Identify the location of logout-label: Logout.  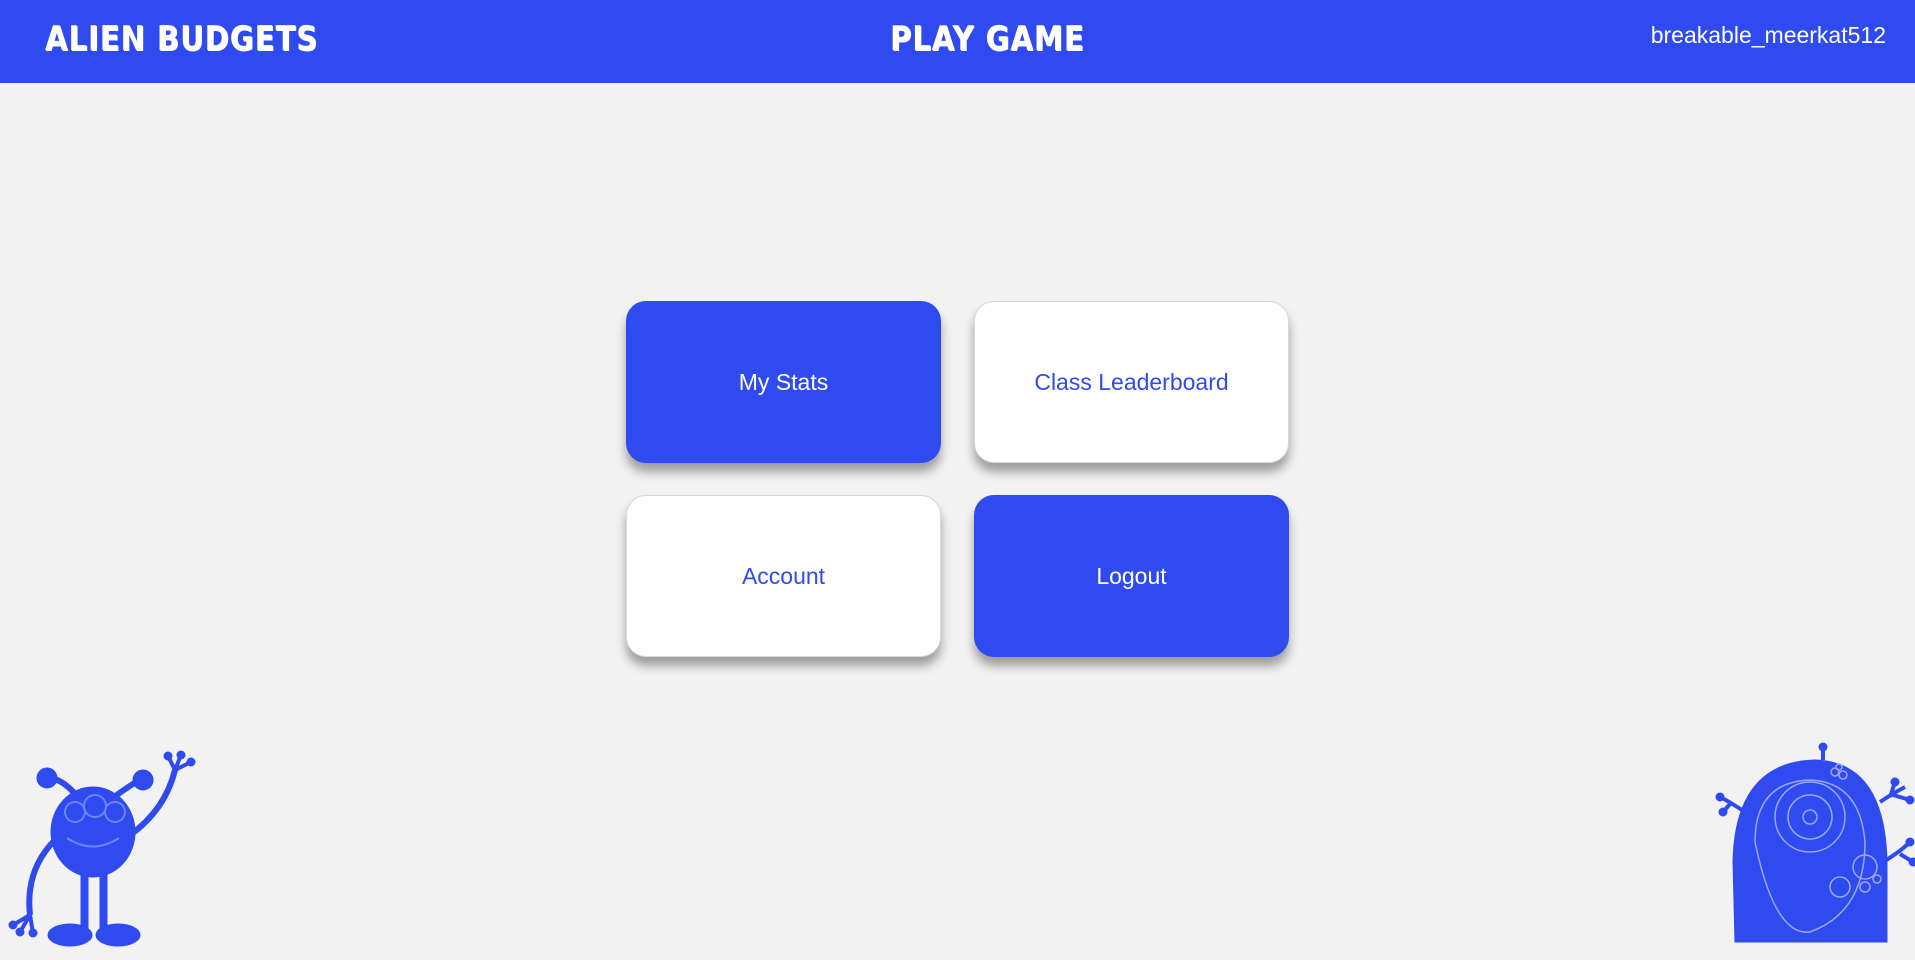
(1131, 575).